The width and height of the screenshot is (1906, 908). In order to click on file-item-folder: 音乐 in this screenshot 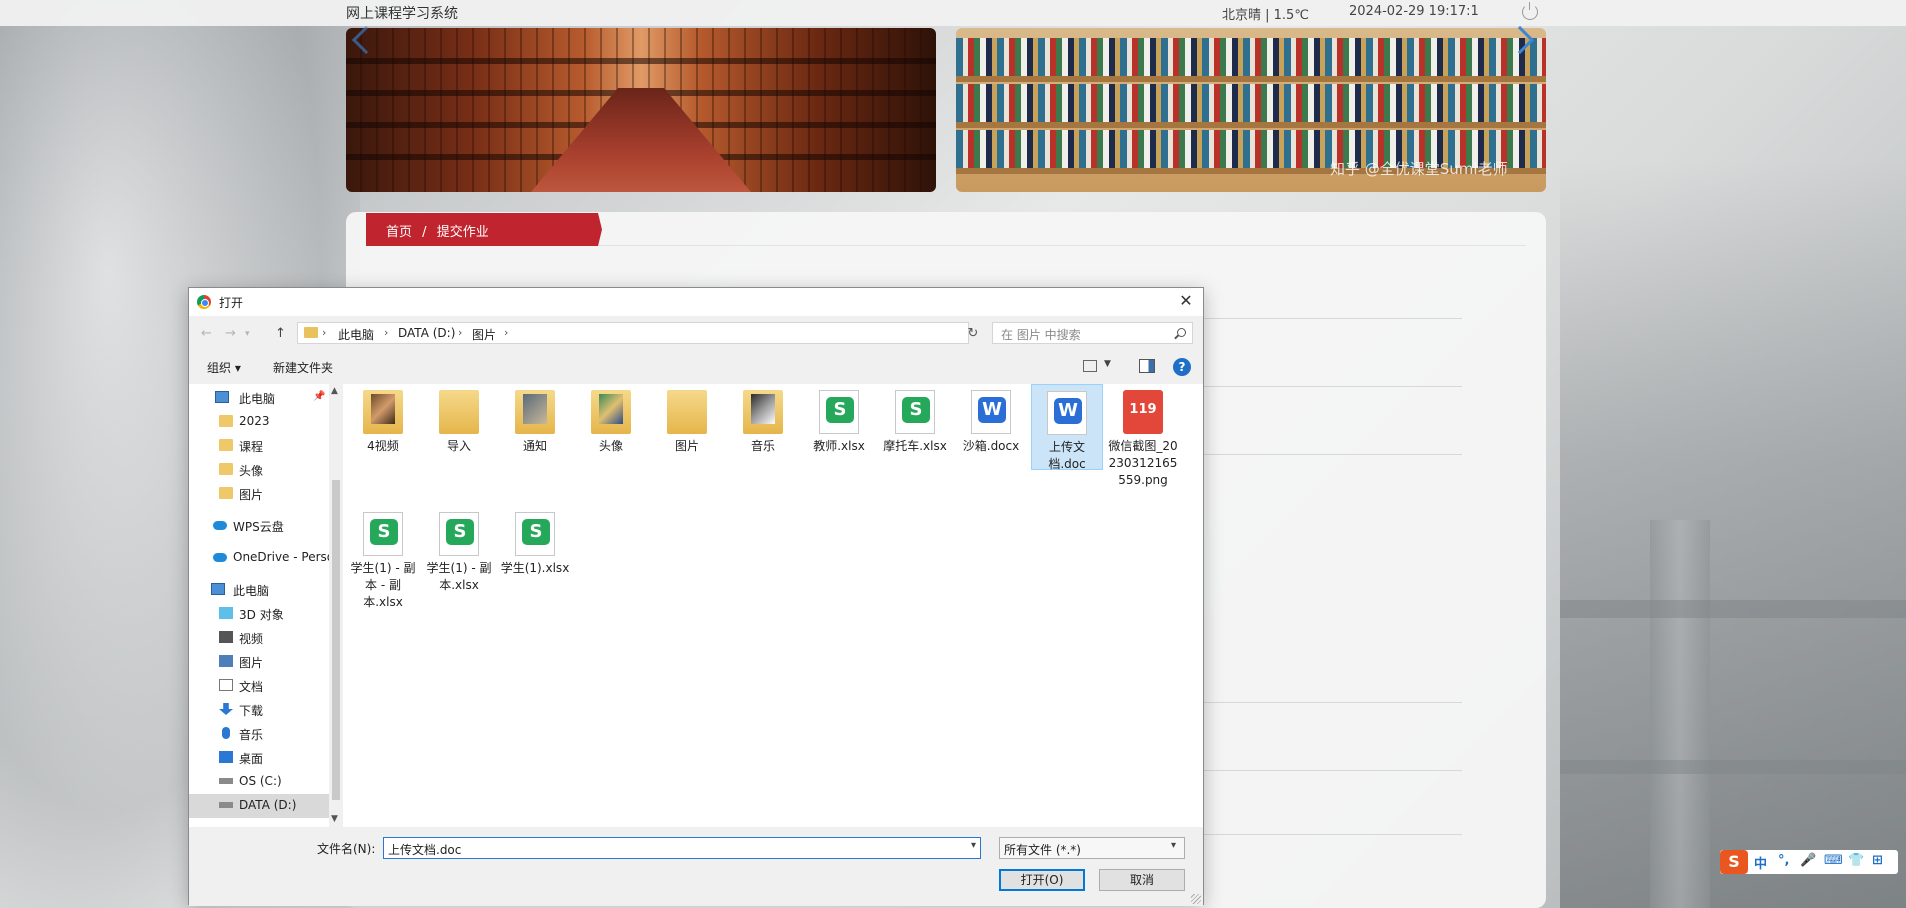, I will do `click(763, 419)`.